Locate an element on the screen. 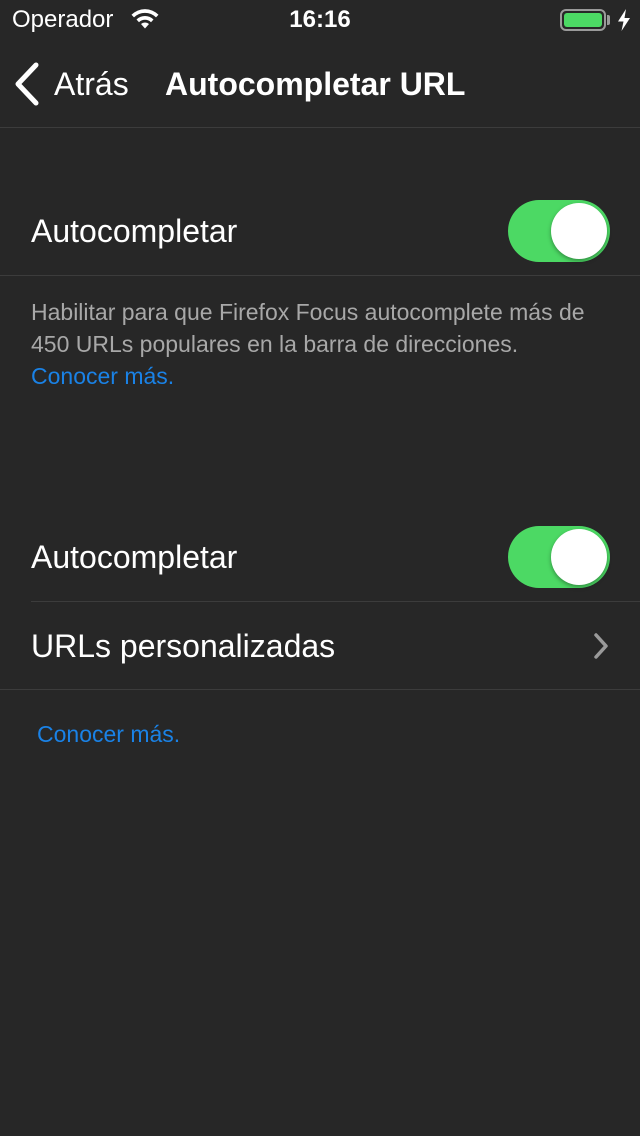 The image size is (640, 1136). status-bar: Operador 16:16 is located at coordinates (320, 20).